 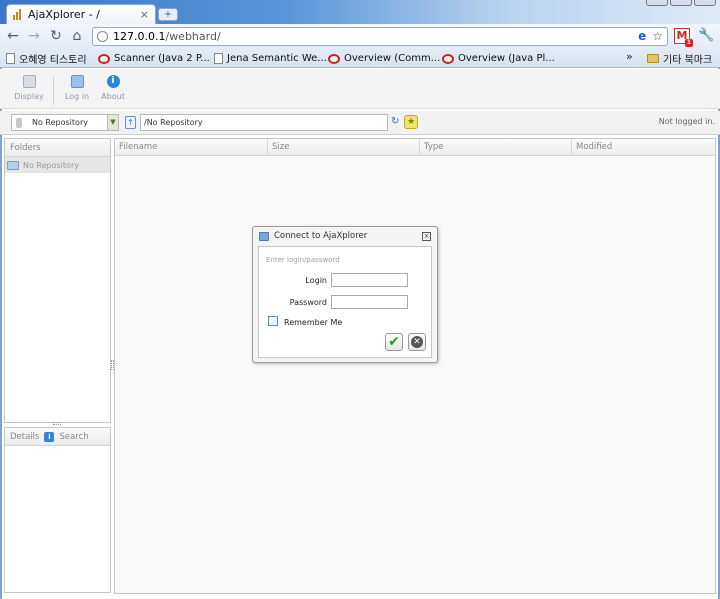 What do you see at coordinates (657, 3) in the screenshot?
I see `minimize-button` at bounding box center [657, 3].